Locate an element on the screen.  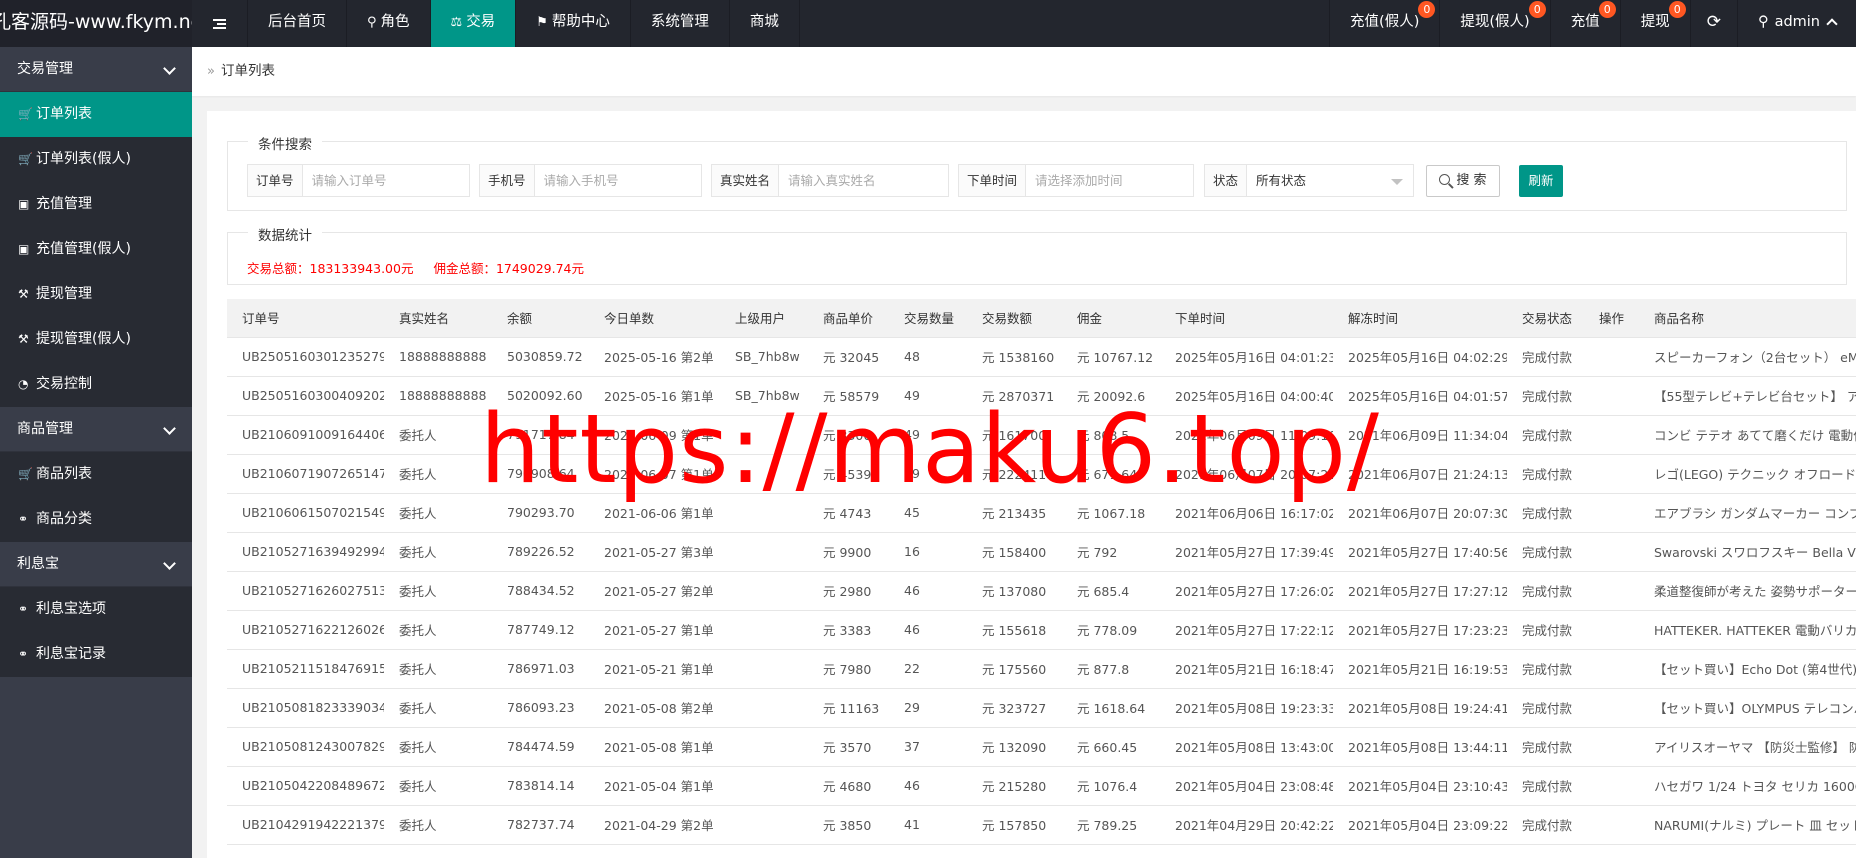
cell-amount: 元 323727 is located at coordinates (1014, 708).